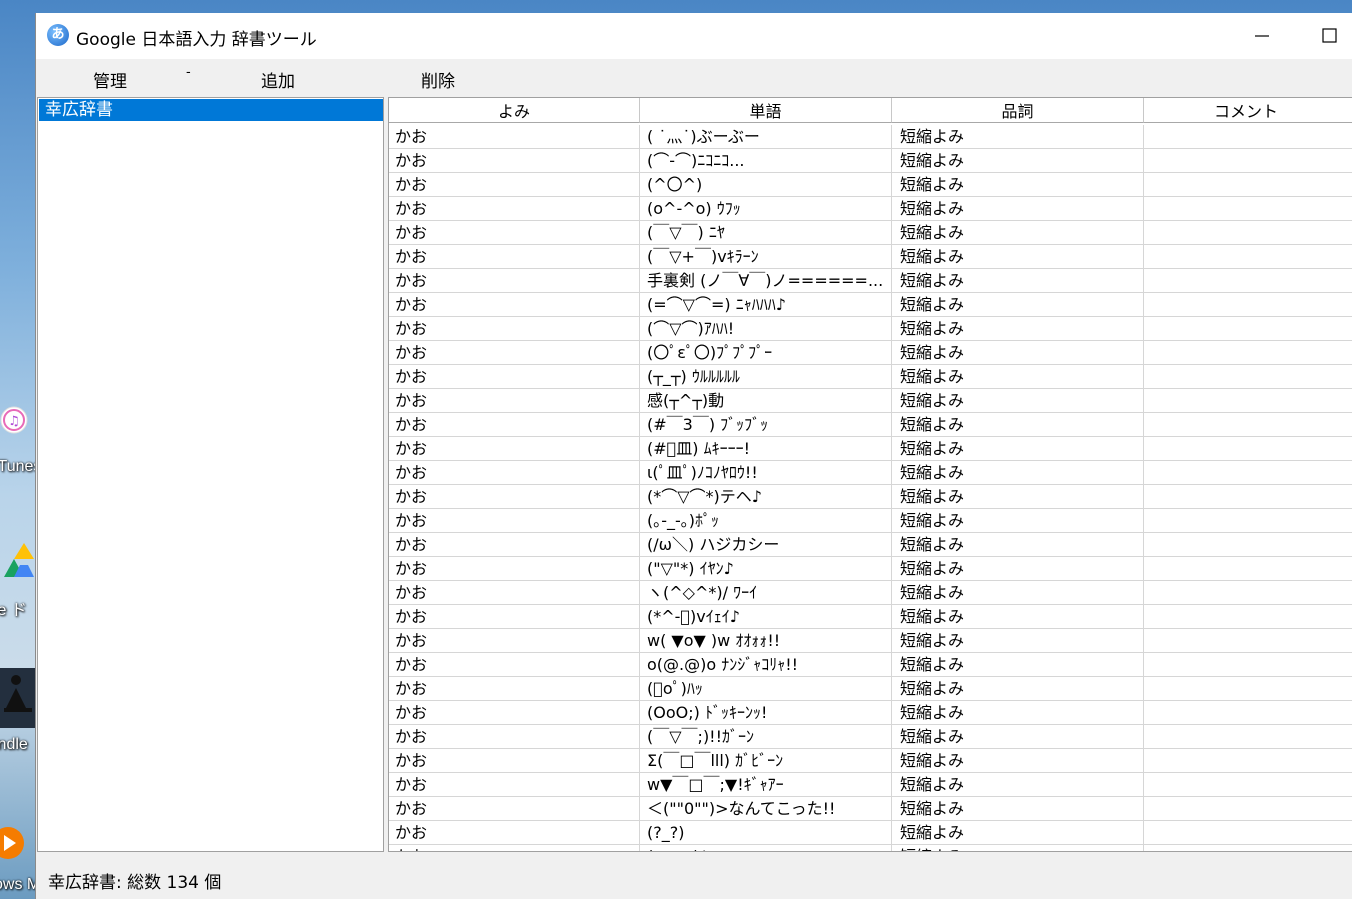  I want to click on cell-word: (｡-_-｡)ﾎﾟｯ, so click(766, 521).